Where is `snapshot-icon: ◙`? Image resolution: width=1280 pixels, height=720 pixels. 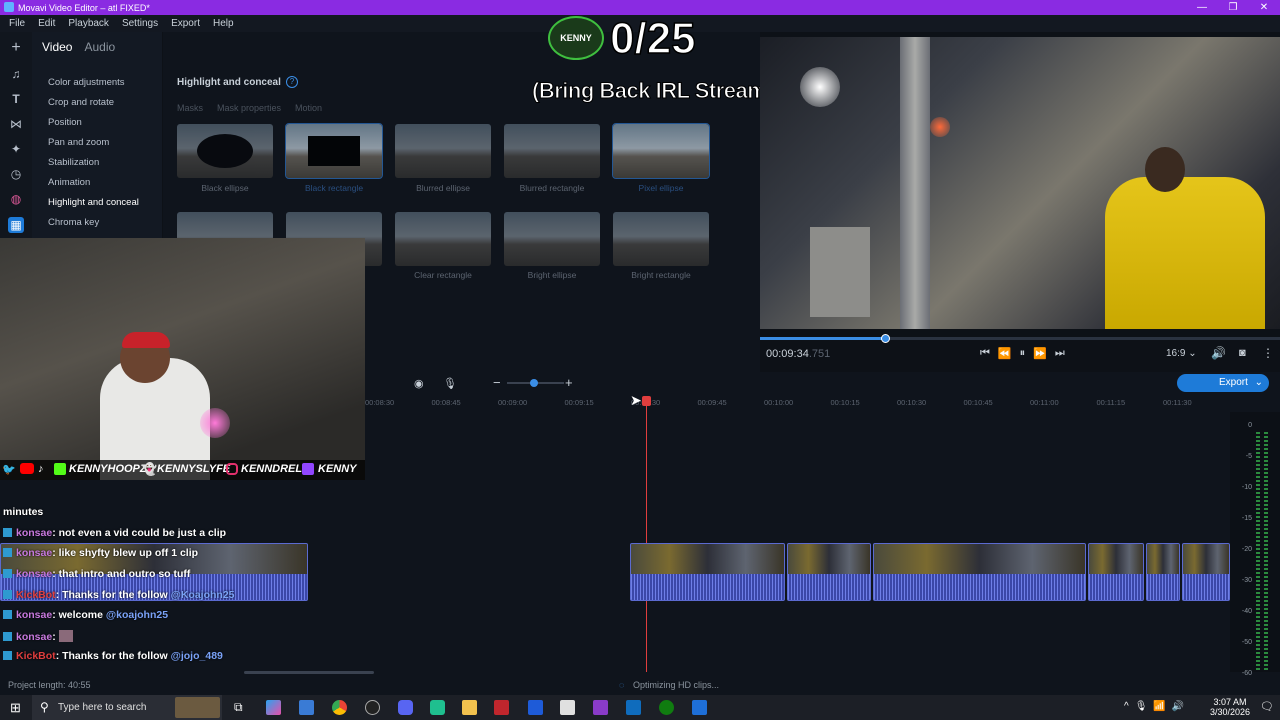
snapshot-icon: ◙ is located at coordinates (1242, 353).